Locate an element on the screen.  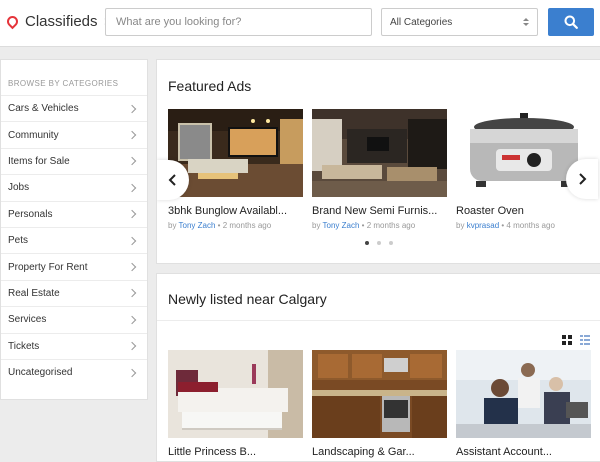
sidebar-category-item: Items for Sale is located at coordinates (74, 160).